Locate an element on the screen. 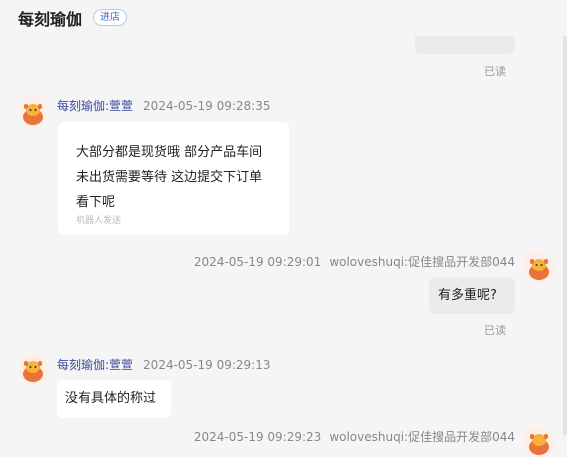  message-meta: 每刻瑜伽:萱萱 2024-05-19 09:28:35 is located at coordinates (164, 105).